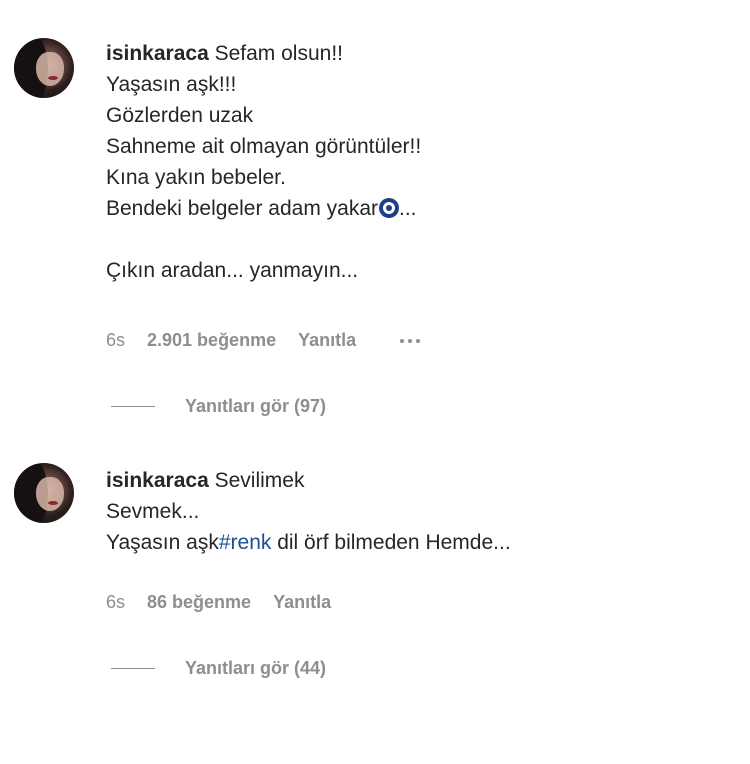 Image resolution: width=750 pixels, height=764 pixels. I want to click on comment-line: Sahneme ait olmayan görüntüler!!, so click(264, 146).